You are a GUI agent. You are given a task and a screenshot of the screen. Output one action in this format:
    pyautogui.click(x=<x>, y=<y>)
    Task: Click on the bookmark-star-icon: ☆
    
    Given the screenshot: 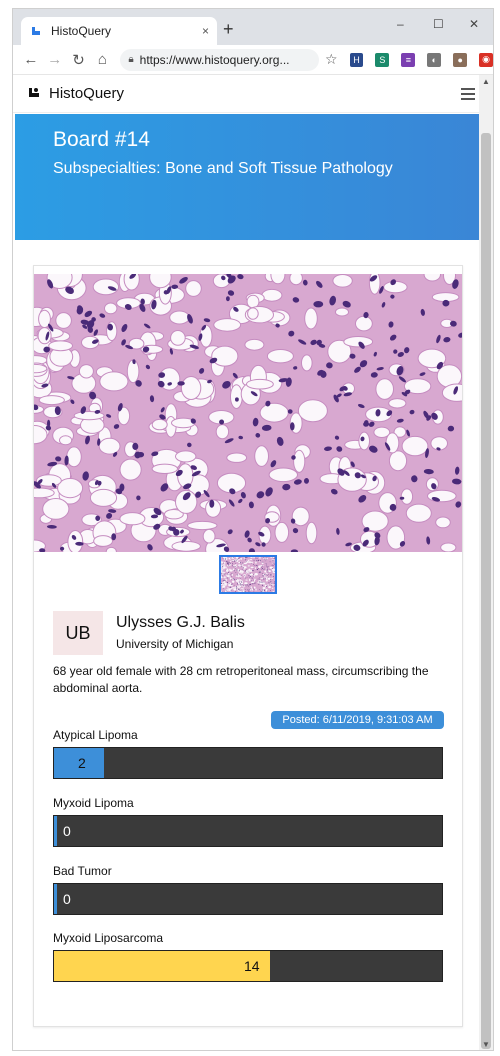 What is the action you would take?
    pyautogui.click(x=331, y=59)
    